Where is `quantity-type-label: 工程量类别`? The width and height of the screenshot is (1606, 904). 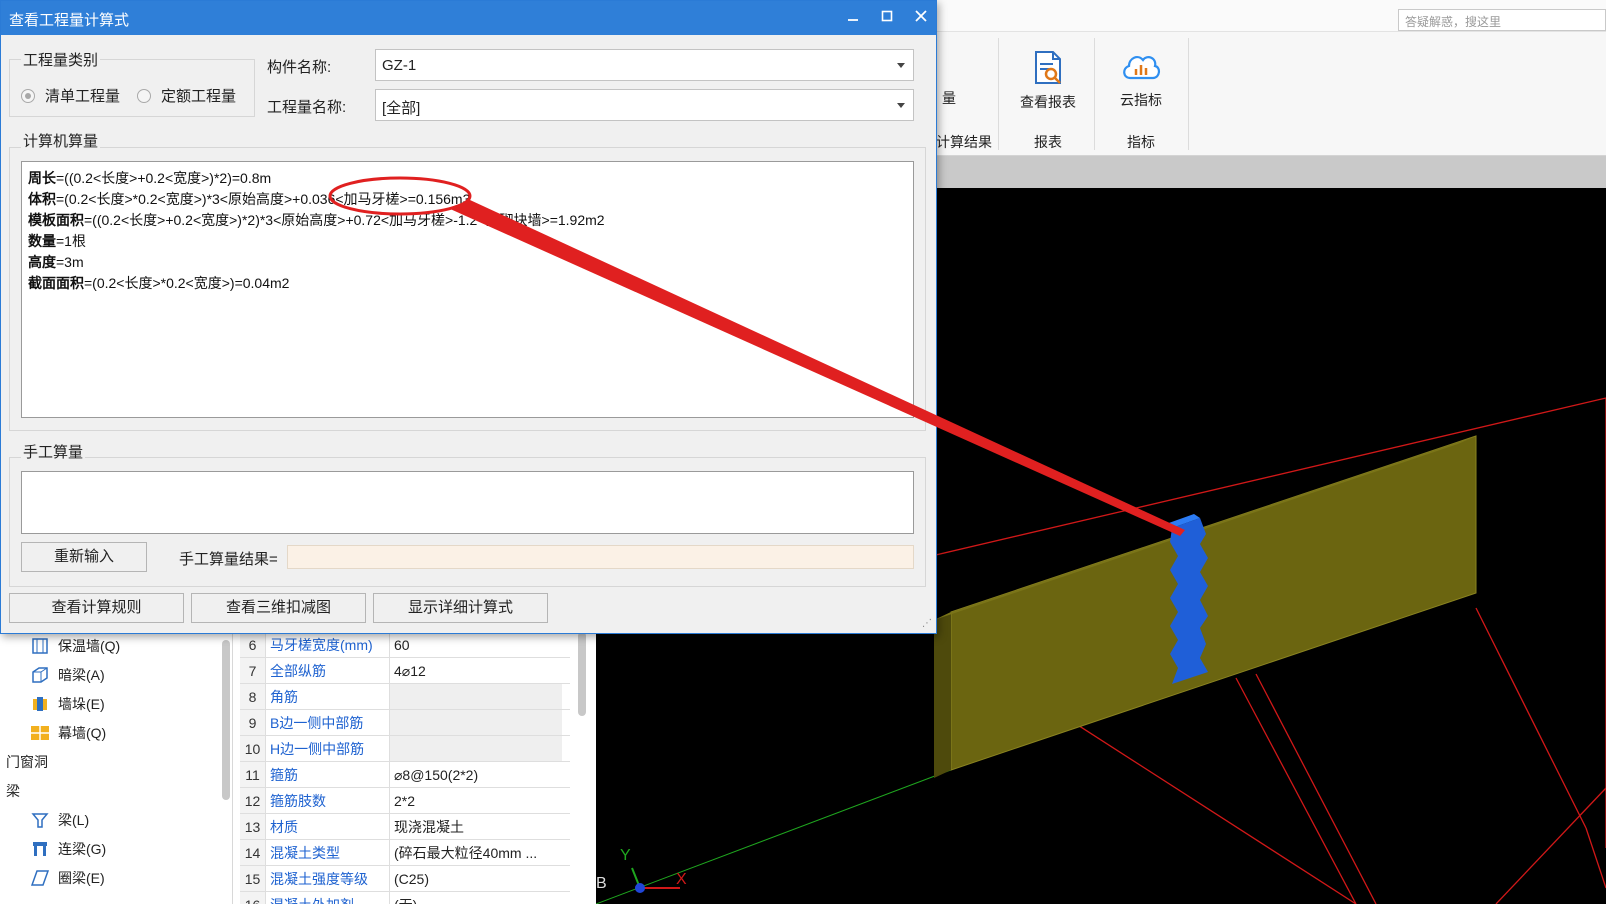
quantity-type-label: 工程量类别 is located at coordinates (61, 59).